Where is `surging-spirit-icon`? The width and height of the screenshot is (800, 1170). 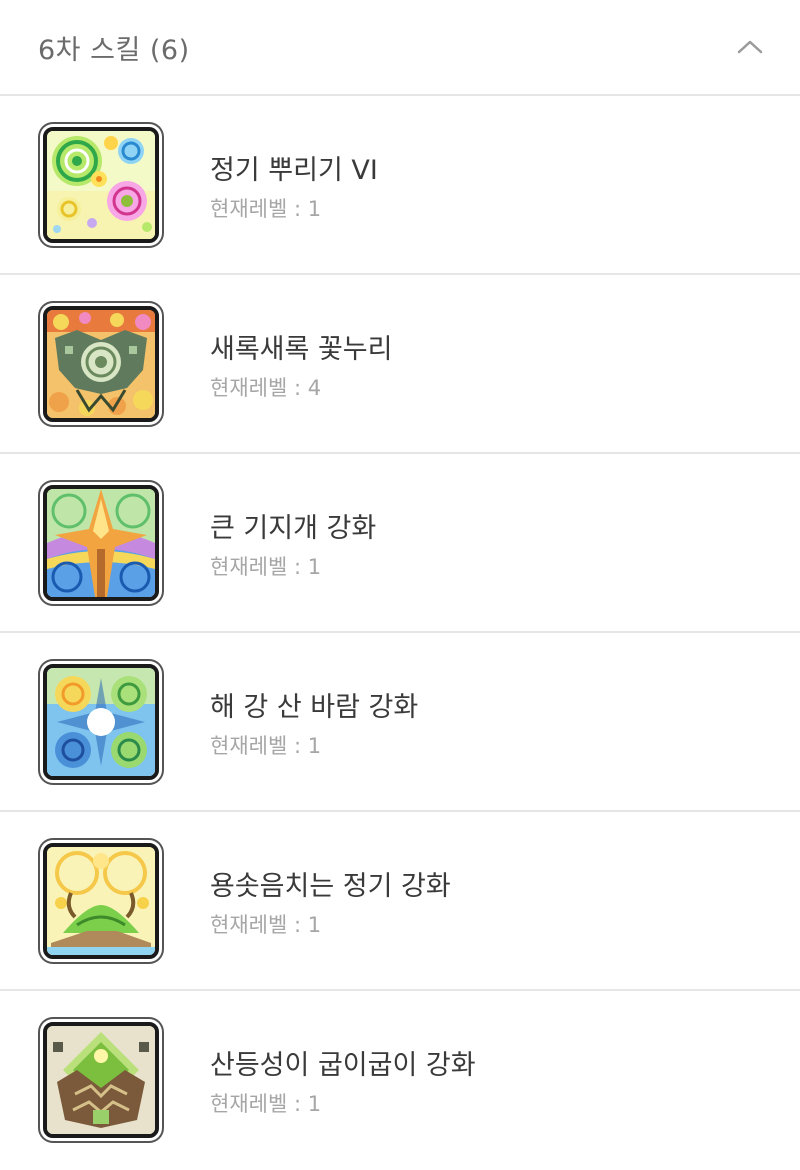
surging-spirit-icon is located at coordinates (101, 901).